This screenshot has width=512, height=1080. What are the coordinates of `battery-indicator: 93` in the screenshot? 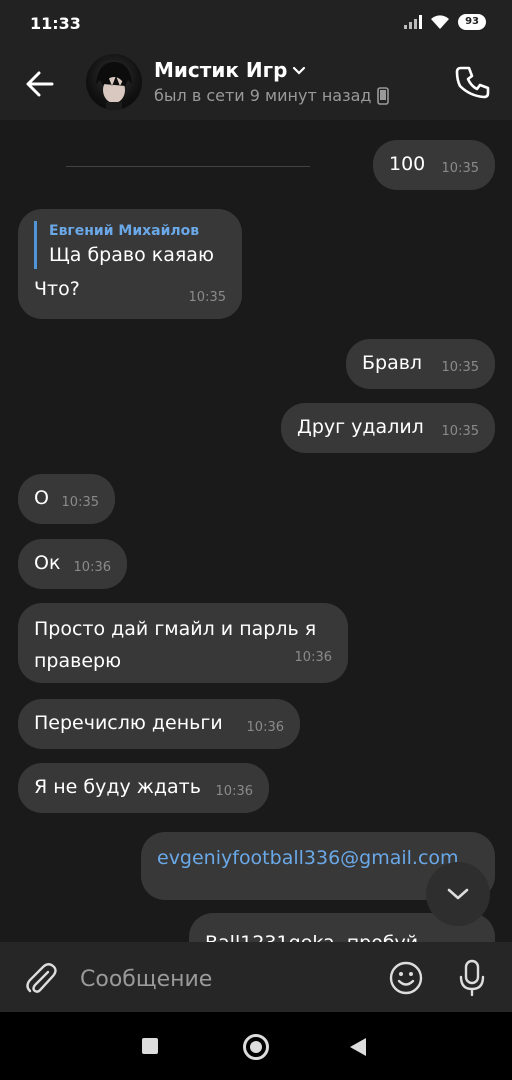 It's located at (472, 22).